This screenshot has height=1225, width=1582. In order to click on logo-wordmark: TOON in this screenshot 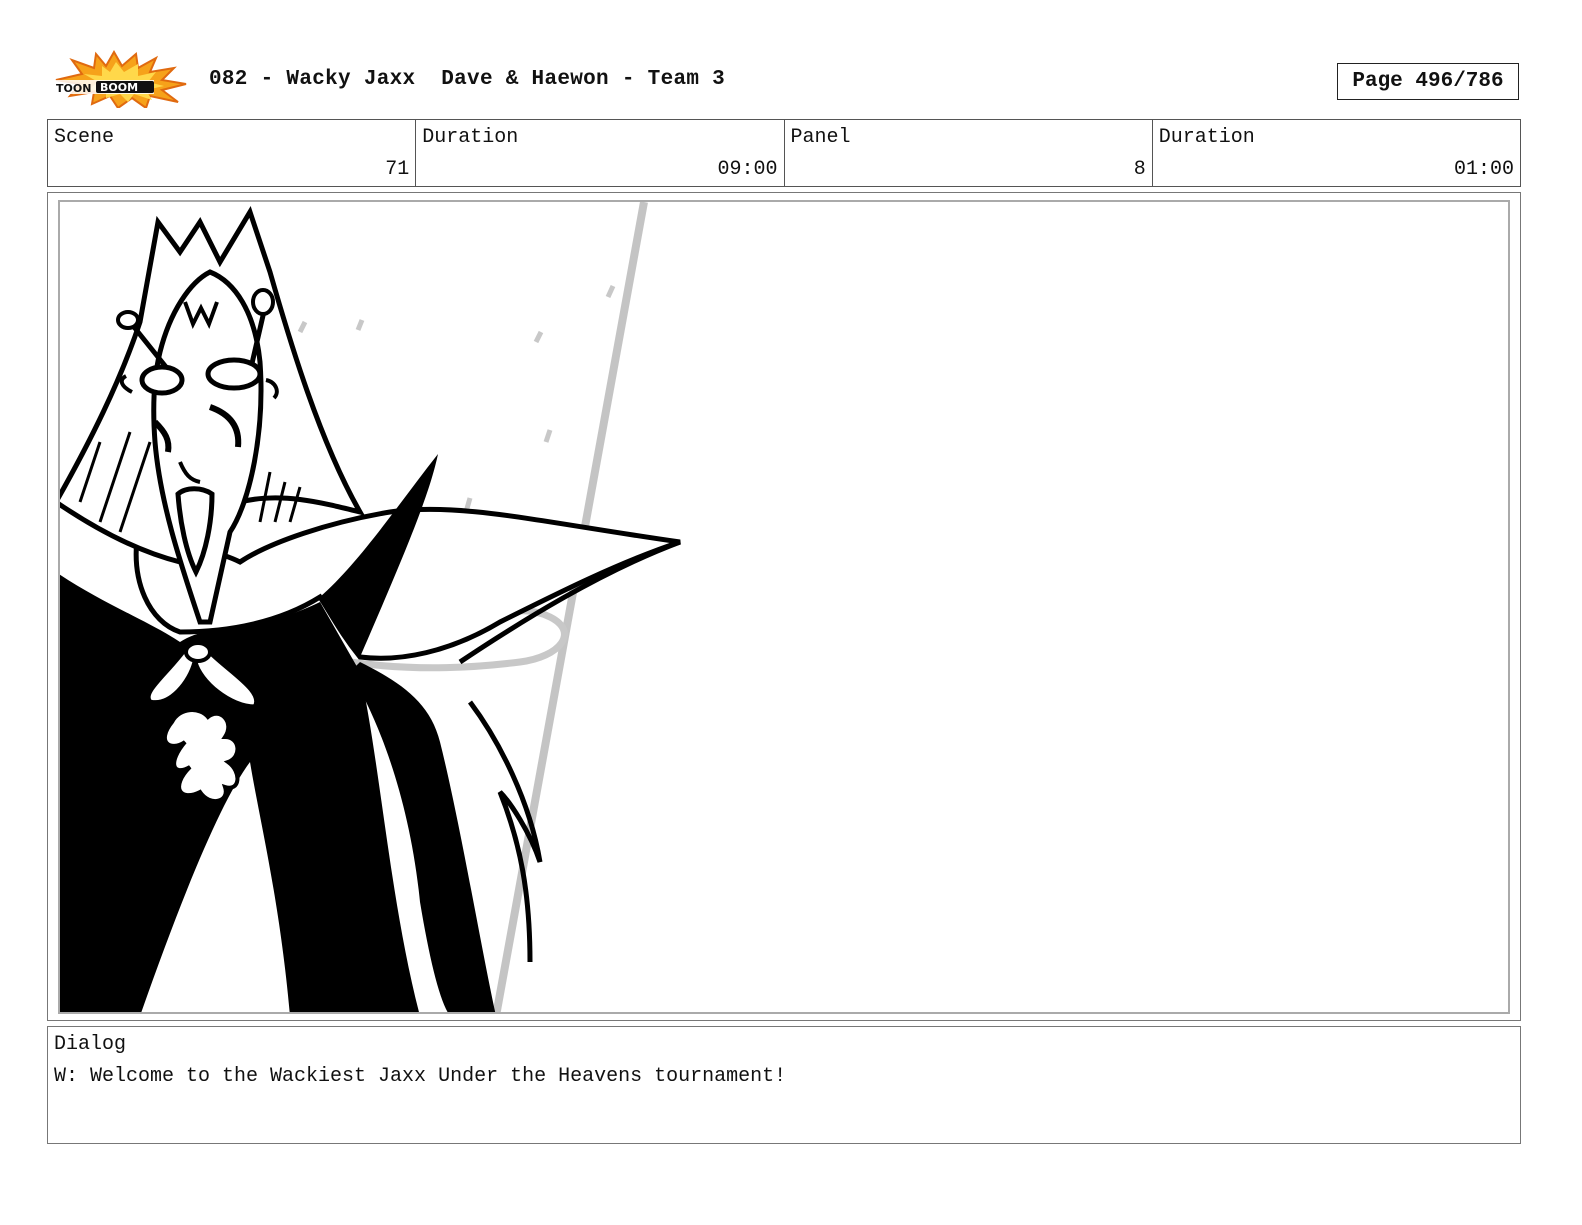, I will do `click(73, 88)`.